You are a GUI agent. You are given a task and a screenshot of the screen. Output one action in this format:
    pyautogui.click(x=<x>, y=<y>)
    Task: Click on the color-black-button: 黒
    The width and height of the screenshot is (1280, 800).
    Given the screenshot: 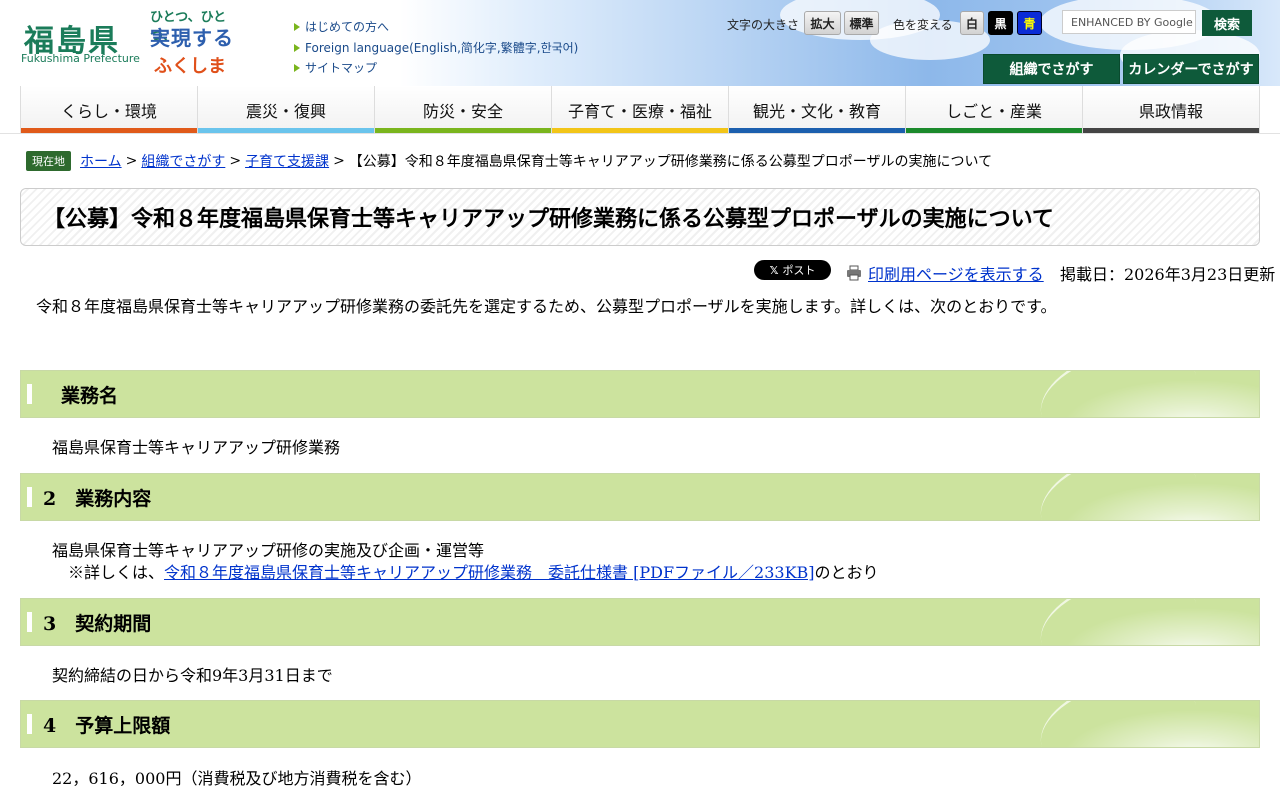 What is the action you would take?
    pyautogui.click(x=1000, y=23)
    